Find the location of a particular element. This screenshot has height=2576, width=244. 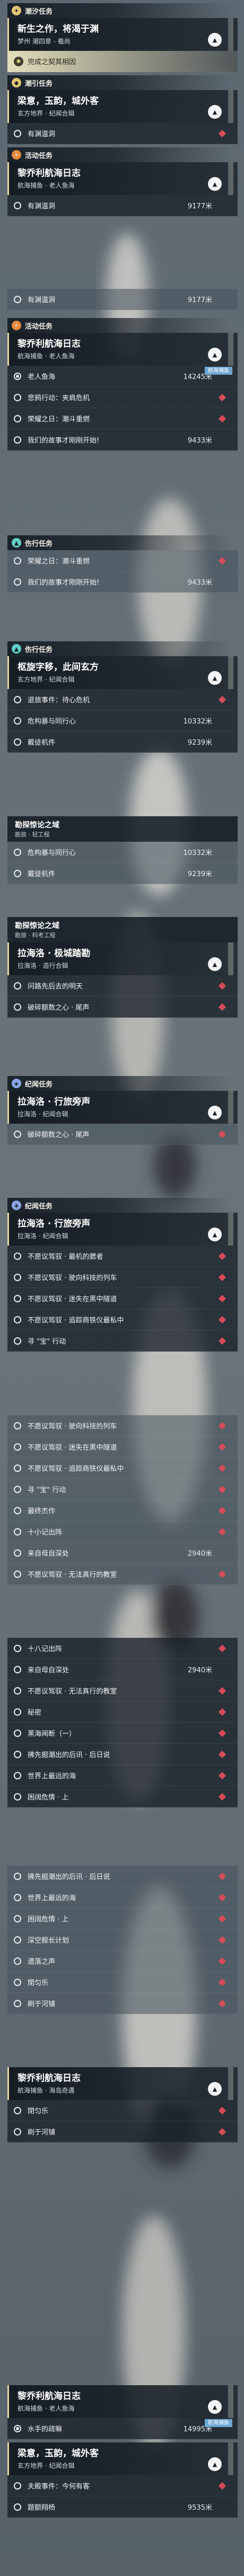

quest-card: 拉海洛 · 极城踏勘 拉海洛 · 造行合辑 ▲ is located at coordinates (123, 958).